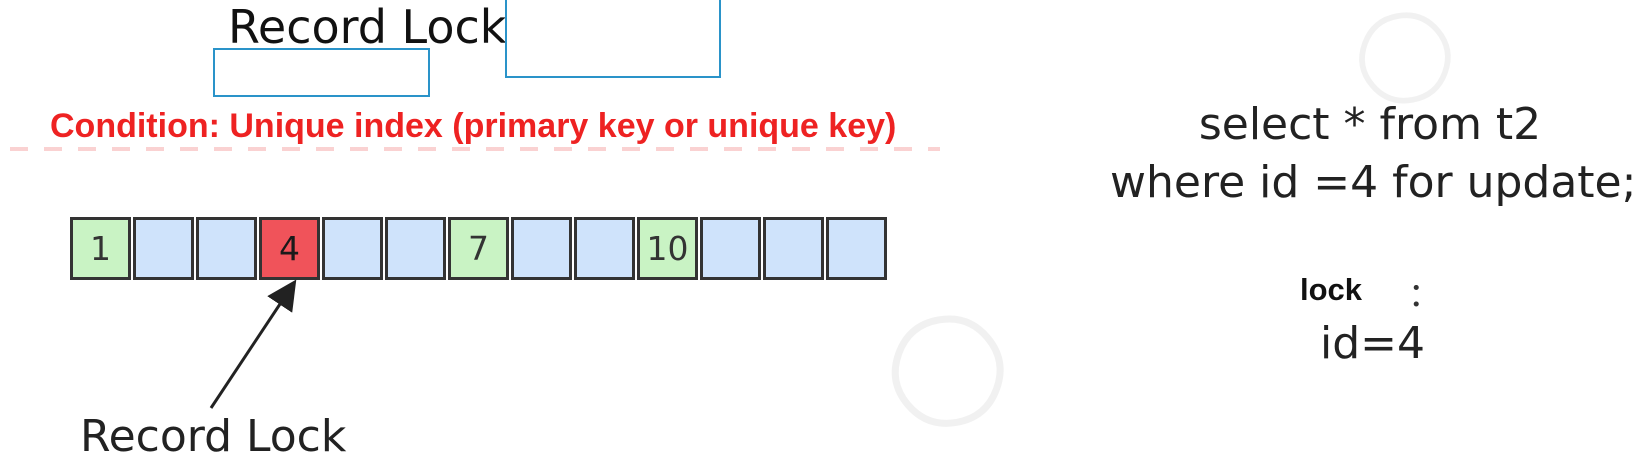  I want to click on index-cell: 1, so click(100, 248).